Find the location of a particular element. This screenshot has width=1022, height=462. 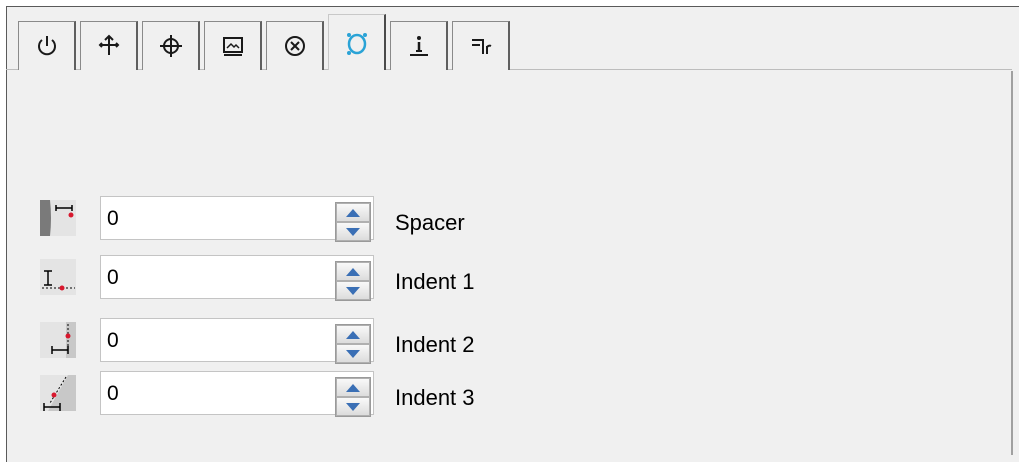

spacing-node-icon is located at coordinates (356, 43).